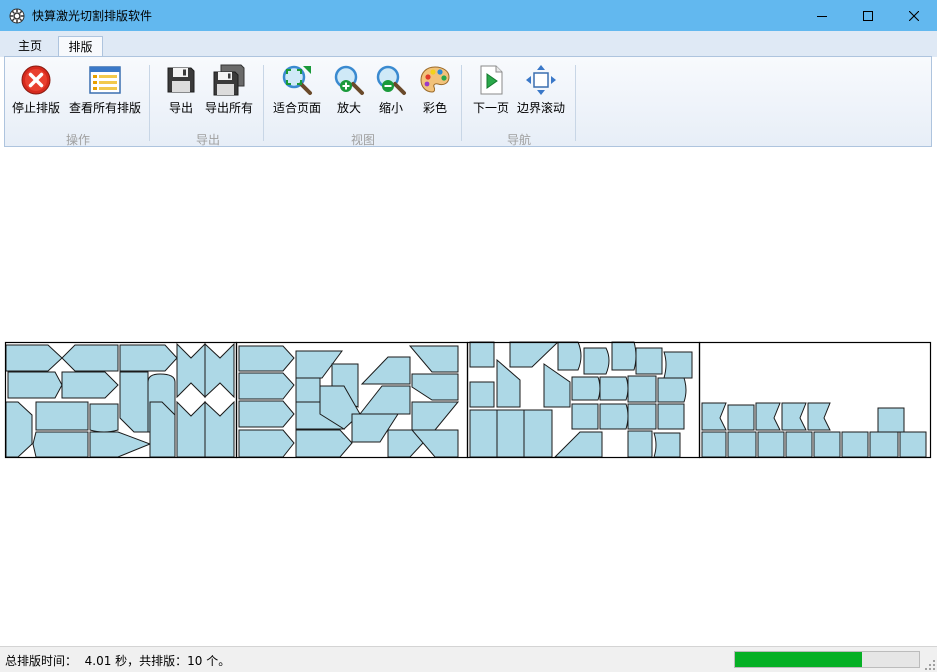 The height and width of the screenshot is (672, 937). What do you see at coordinates (30, 46) in the screenshot?
I see `tab-home: 主页` at bounding box center [30, 46].